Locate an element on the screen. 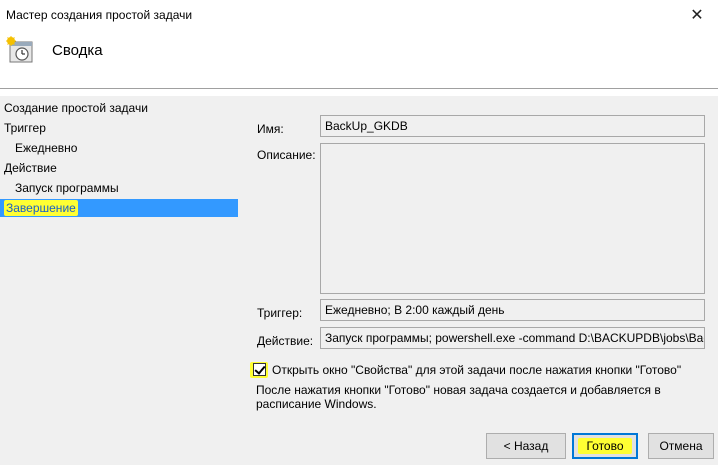  action-label: Действие: is located at coordinates (285, 341).